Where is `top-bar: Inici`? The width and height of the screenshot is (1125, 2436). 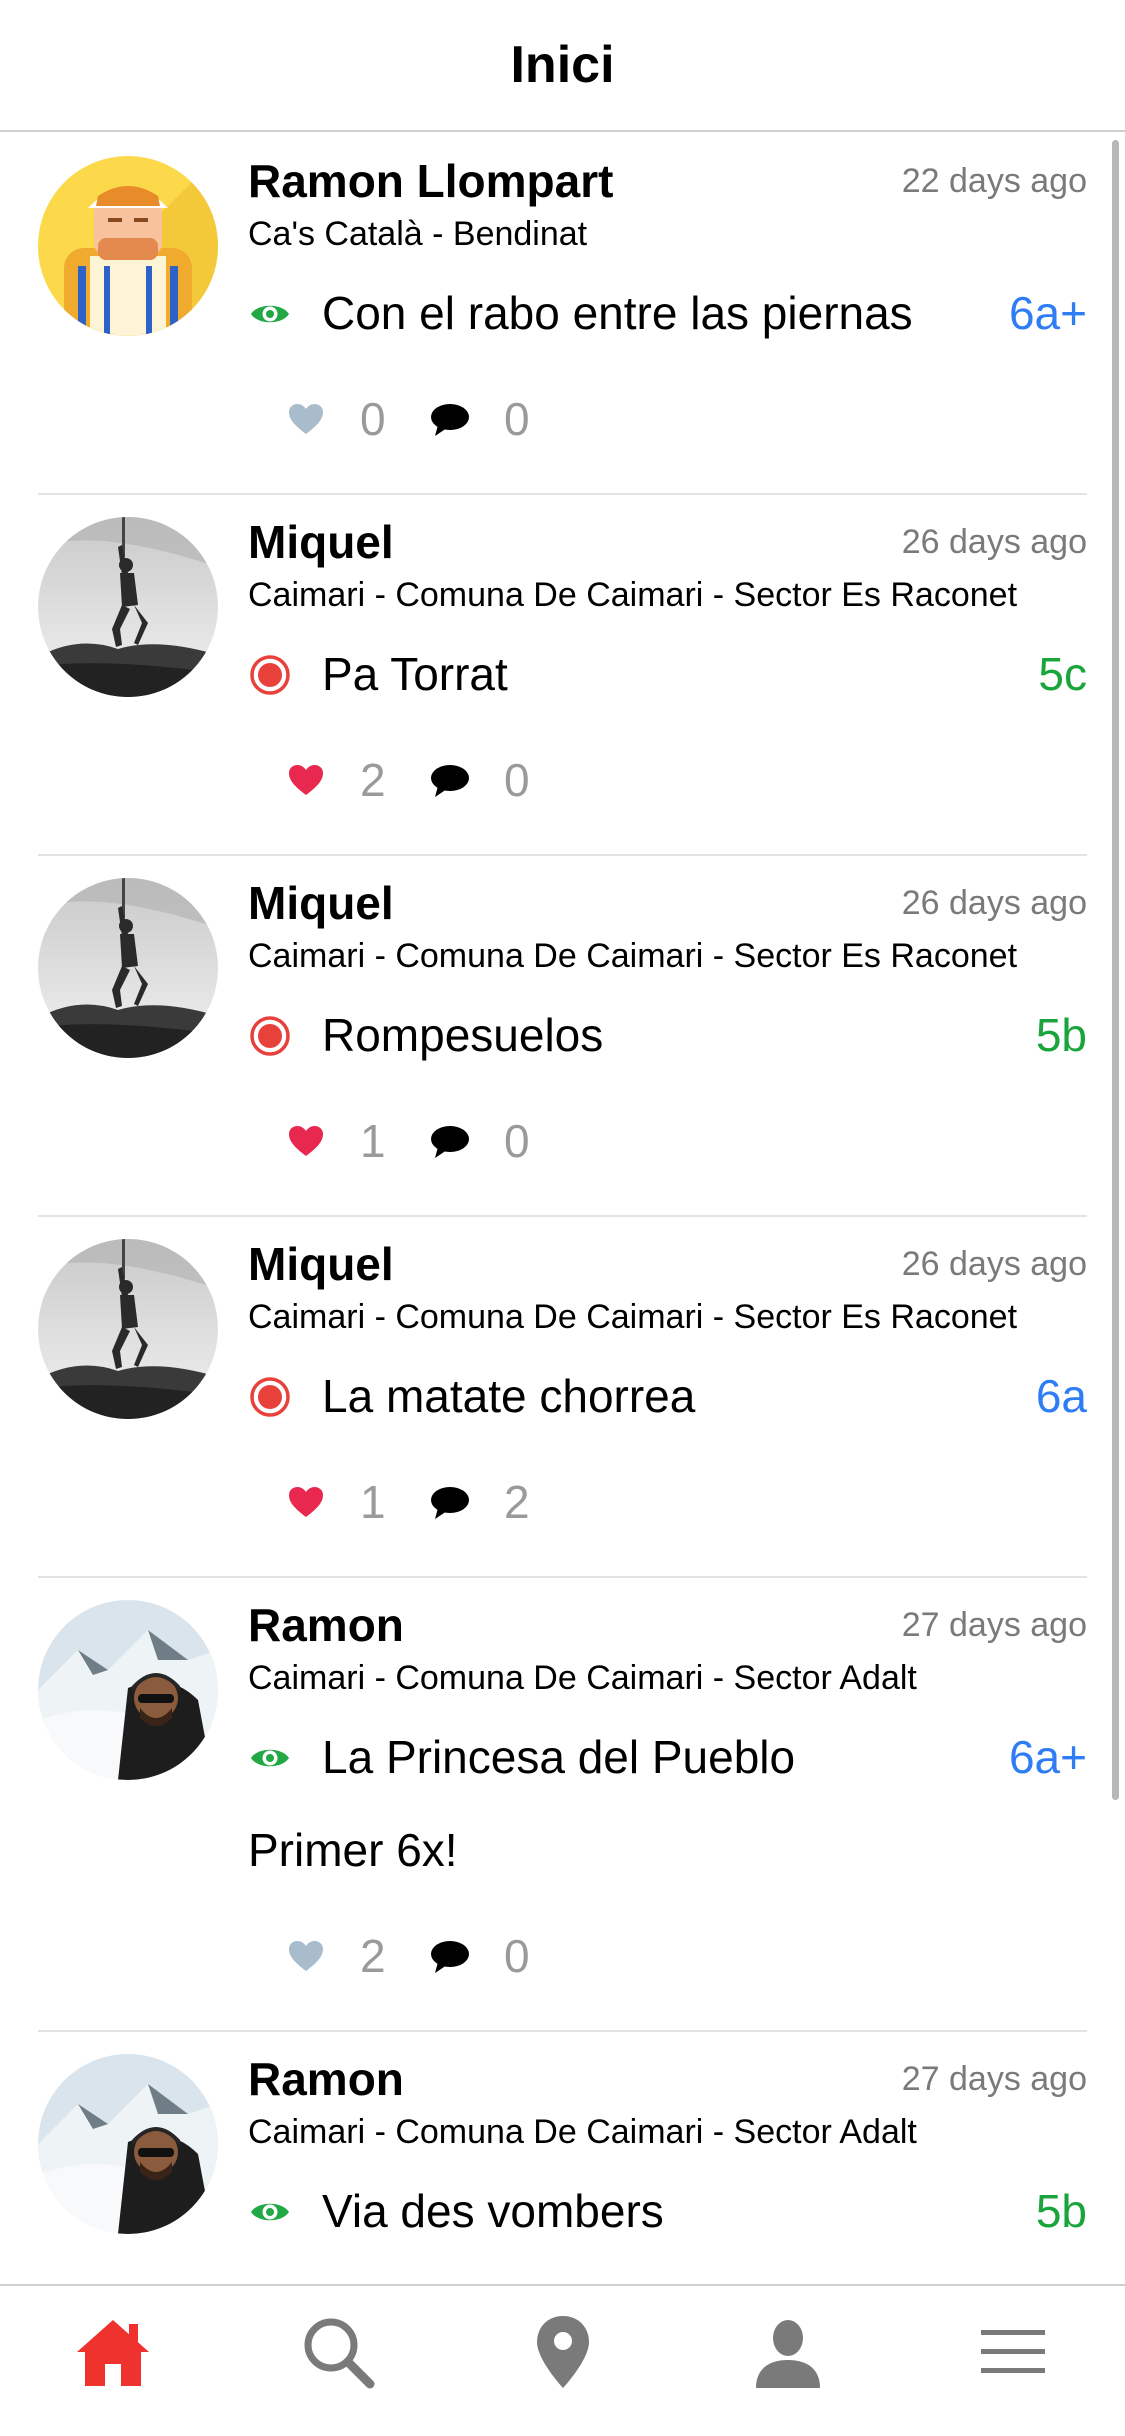 top-bar: Inici is located at coordinates (562, 66).